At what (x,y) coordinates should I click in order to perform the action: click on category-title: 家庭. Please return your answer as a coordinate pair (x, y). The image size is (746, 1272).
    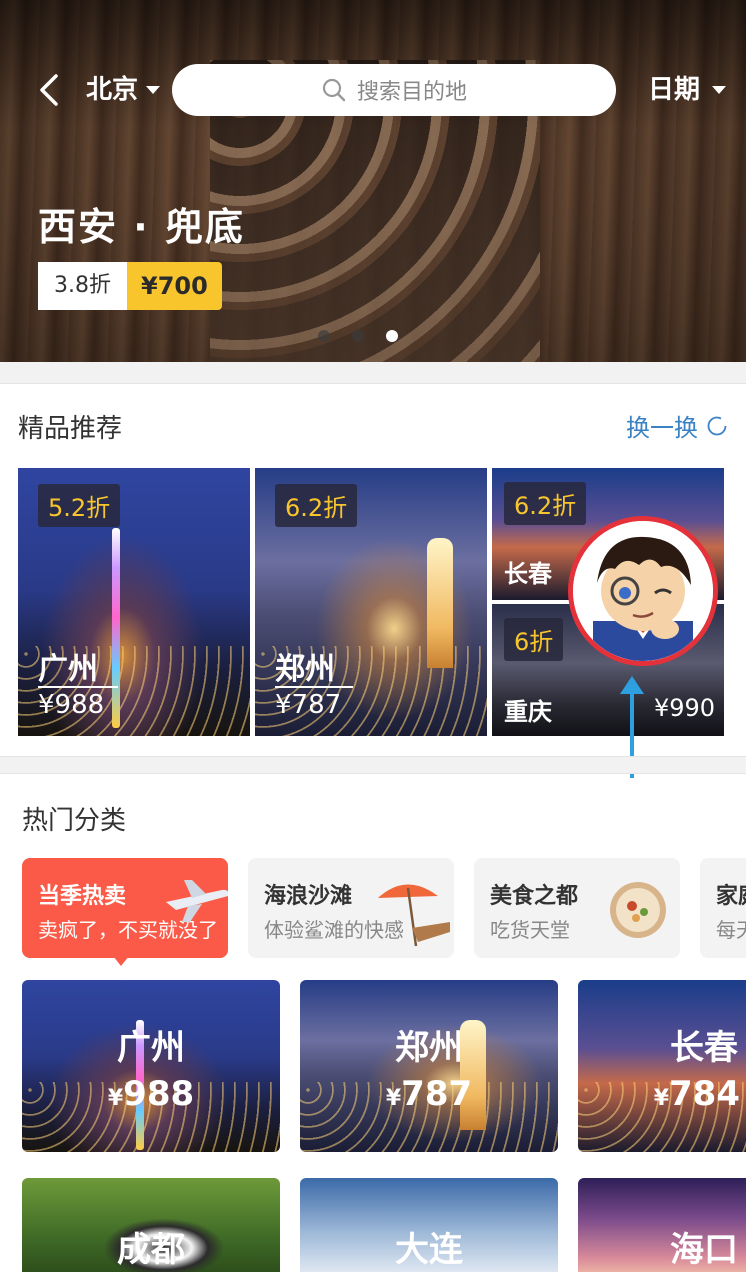
    Looking at the image, I should click on (731, 896).